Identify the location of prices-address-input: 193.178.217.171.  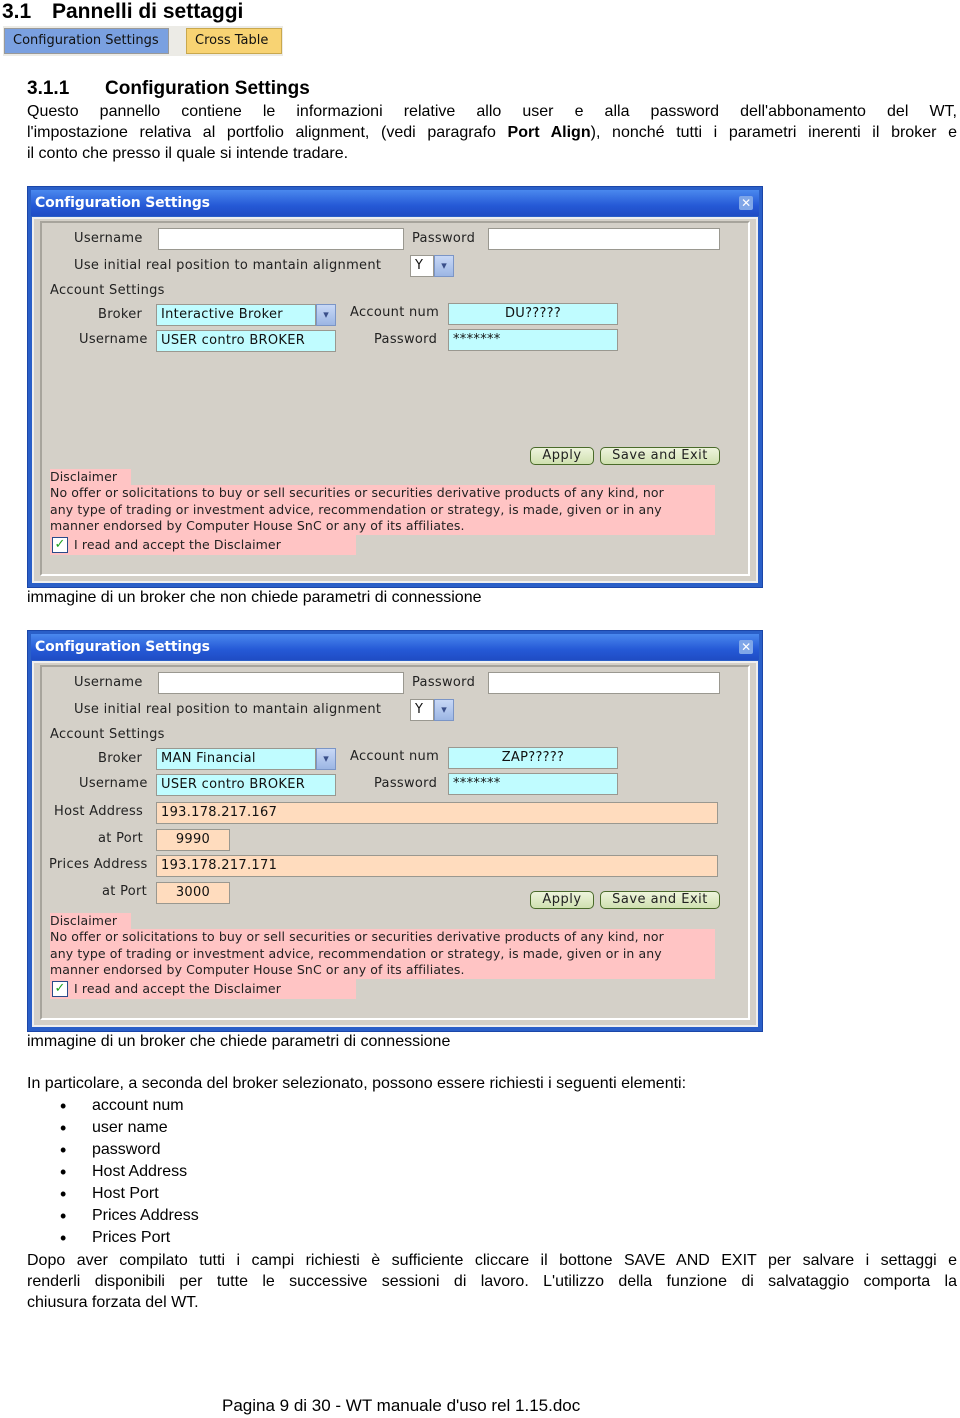
(437, 866).